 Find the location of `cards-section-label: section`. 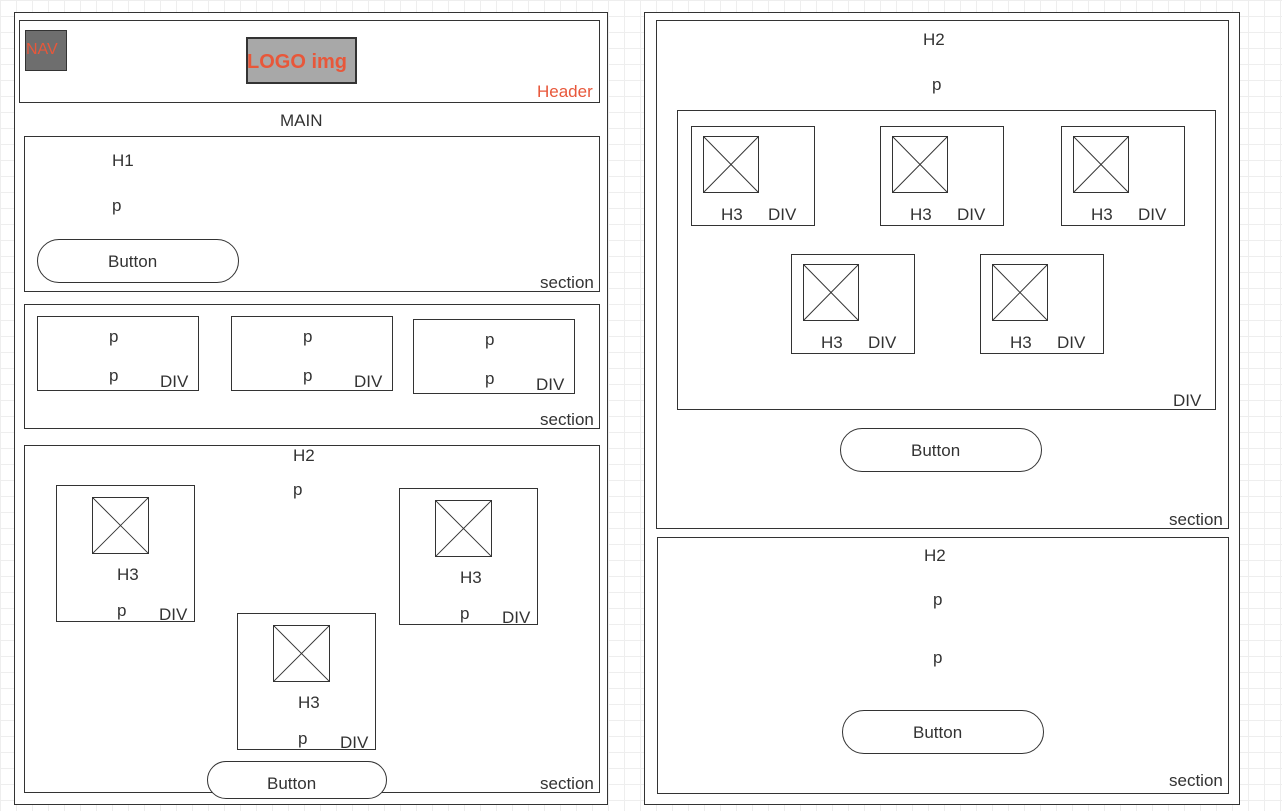

cards-section-label: section is located at coordinates (567, 419).